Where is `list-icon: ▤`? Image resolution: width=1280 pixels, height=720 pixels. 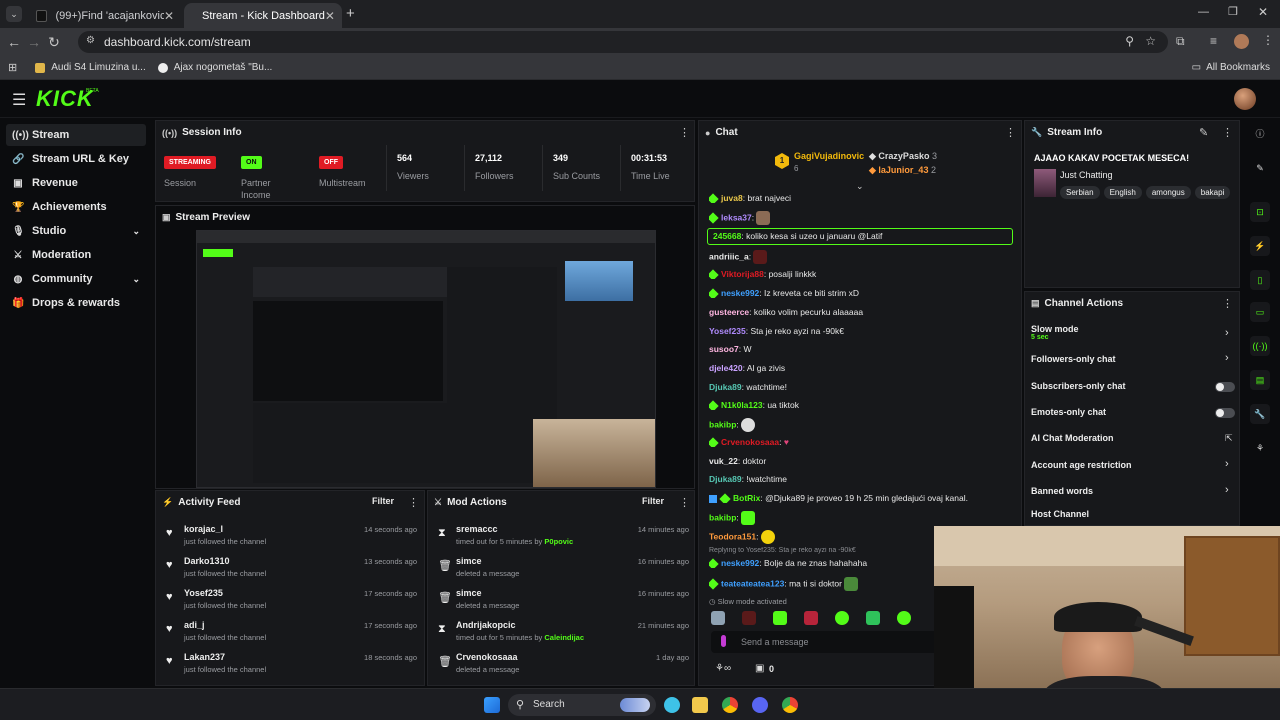
list-icon: ▤ is located at coordinates (1260, 380).